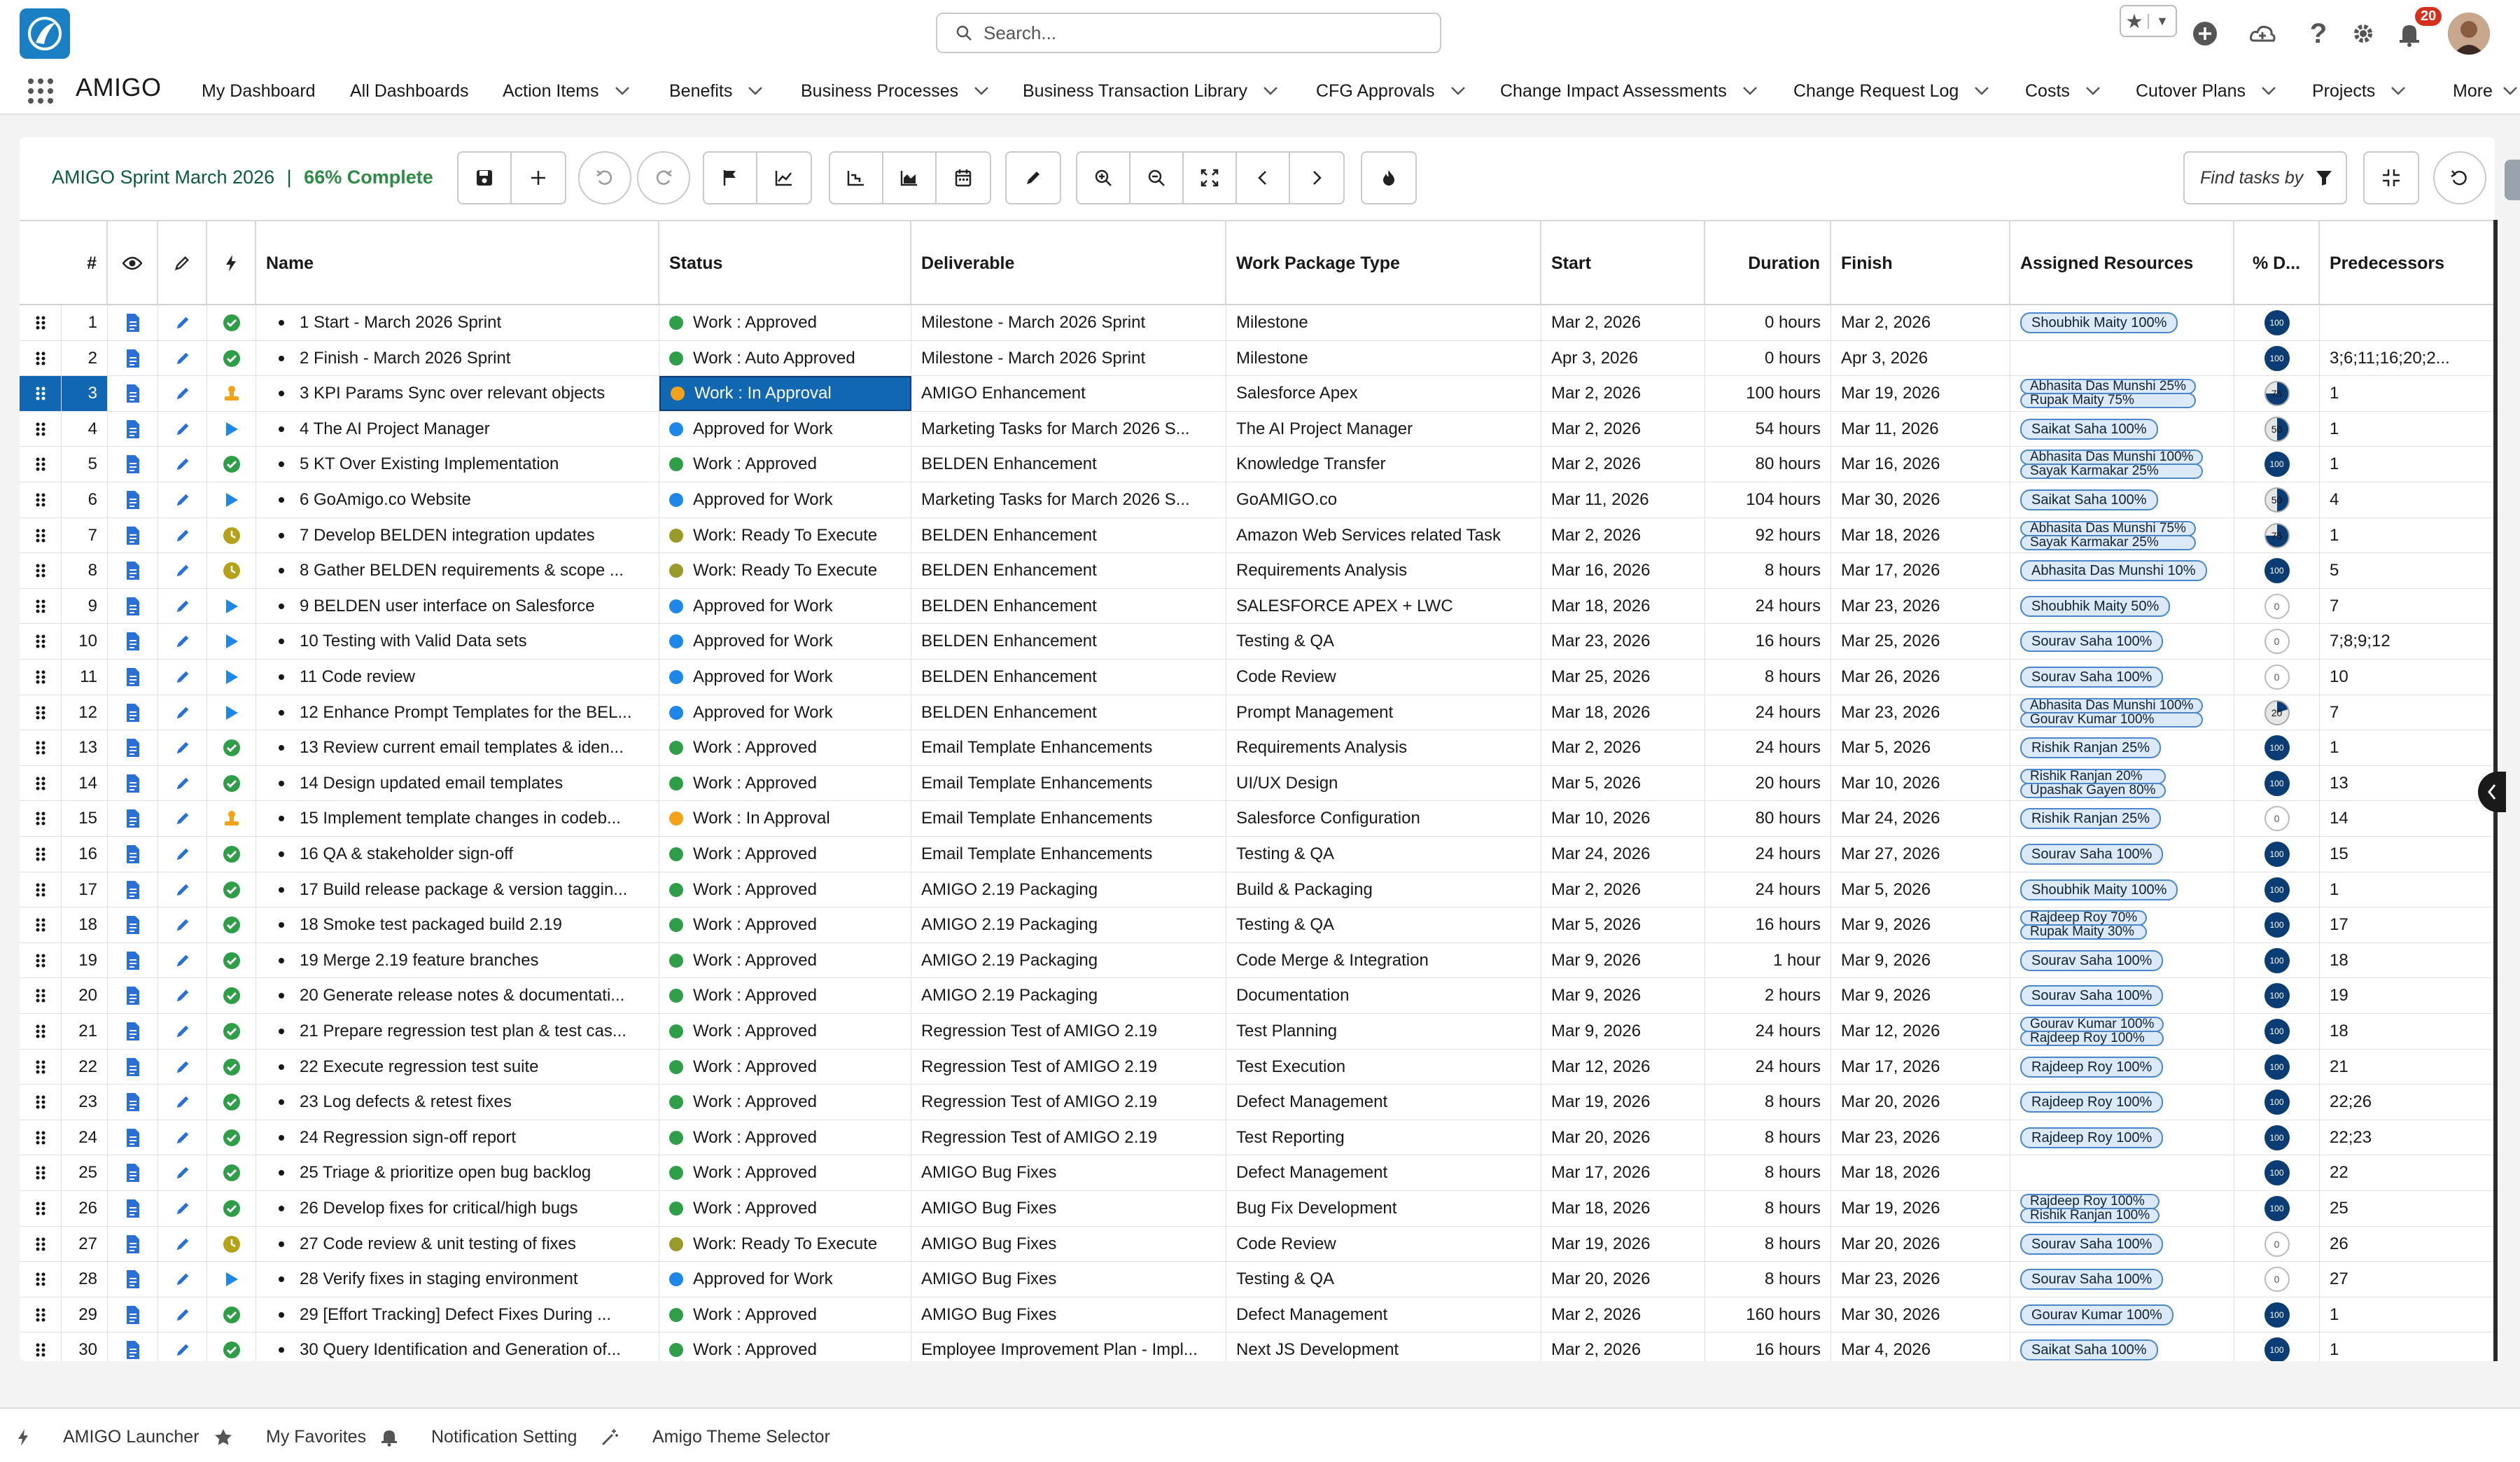 Image resolution: width=2520 pixels, height=1462 pixels. I want to click on nav-item-business-processes: Business Processes, so click(895, 91).